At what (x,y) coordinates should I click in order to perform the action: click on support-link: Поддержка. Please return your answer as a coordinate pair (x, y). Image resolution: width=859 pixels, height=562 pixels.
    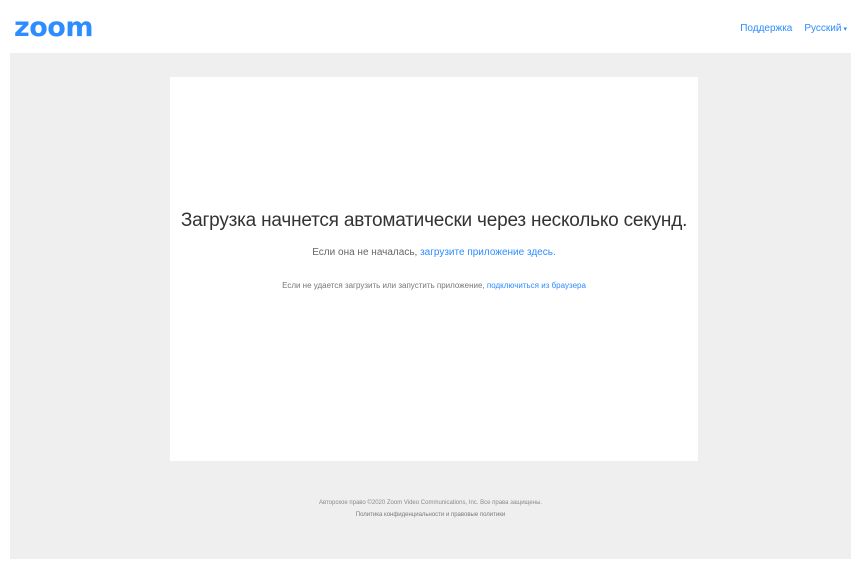
    Looking at the image, I should click on (766, 28).